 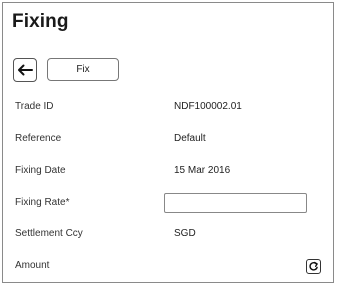 I want to click on settlement-ccy-value: SGD, so click(x=185, y=233).